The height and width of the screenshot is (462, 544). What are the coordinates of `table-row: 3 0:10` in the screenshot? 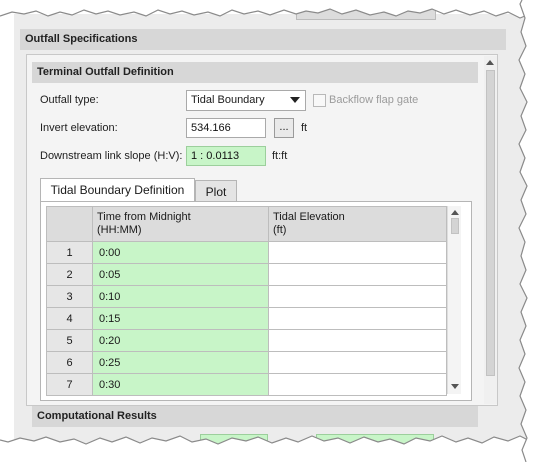 It's located at (246, 296).